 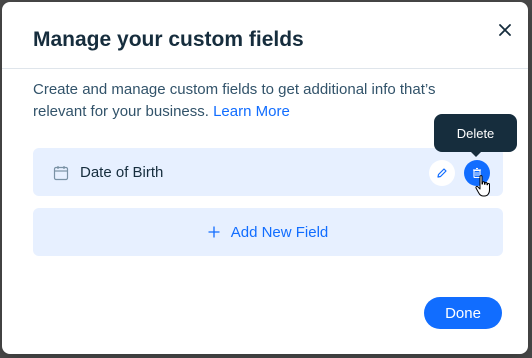 I want to click on close-icon, so click(x=505, y=30).